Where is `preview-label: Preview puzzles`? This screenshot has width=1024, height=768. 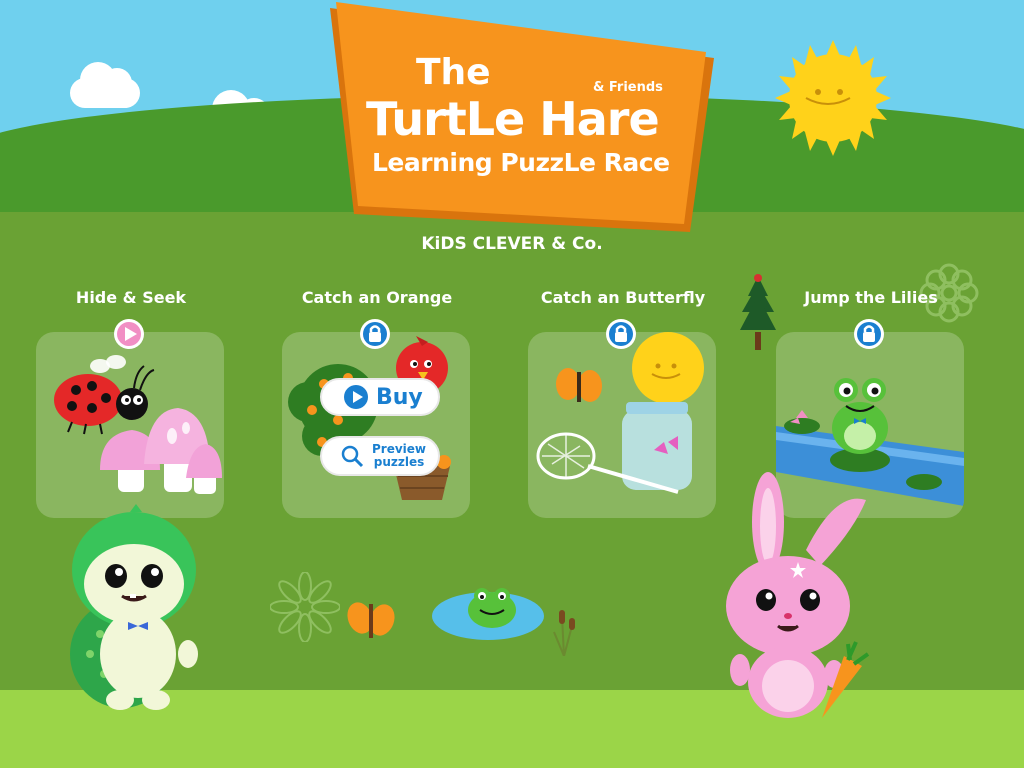 preview-label: Preview puzzles is located at coordinates (398, 455).